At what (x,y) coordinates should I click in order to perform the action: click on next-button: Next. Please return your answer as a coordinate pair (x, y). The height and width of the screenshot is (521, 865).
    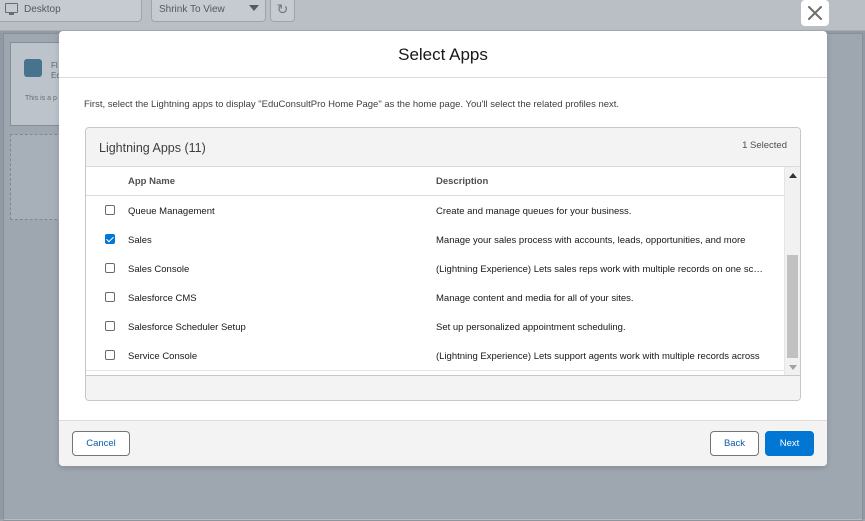
    Looking at the image, I should click on (789, 443).